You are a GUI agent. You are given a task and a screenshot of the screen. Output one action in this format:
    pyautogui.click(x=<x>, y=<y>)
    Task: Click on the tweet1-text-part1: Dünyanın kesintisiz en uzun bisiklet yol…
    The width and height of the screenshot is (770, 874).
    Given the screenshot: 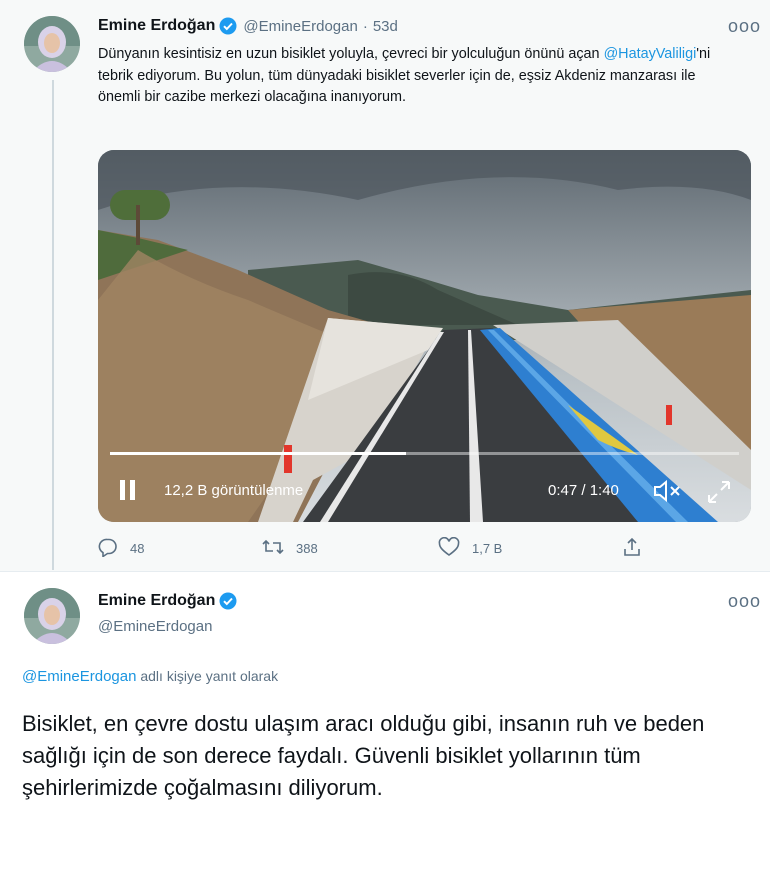 What is the action you would take?
    pyautogui.click(x=351, y=54)
    